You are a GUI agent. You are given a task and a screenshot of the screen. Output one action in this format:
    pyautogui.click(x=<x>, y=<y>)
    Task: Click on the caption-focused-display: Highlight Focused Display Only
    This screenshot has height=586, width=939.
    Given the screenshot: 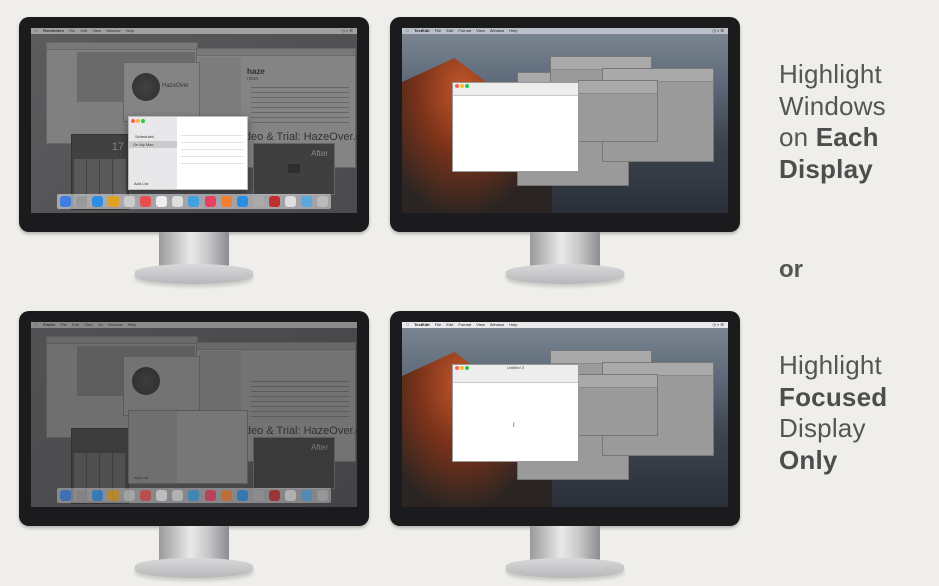 What is the action you would take?
    pyautogui.click(x=833, y=413)
    